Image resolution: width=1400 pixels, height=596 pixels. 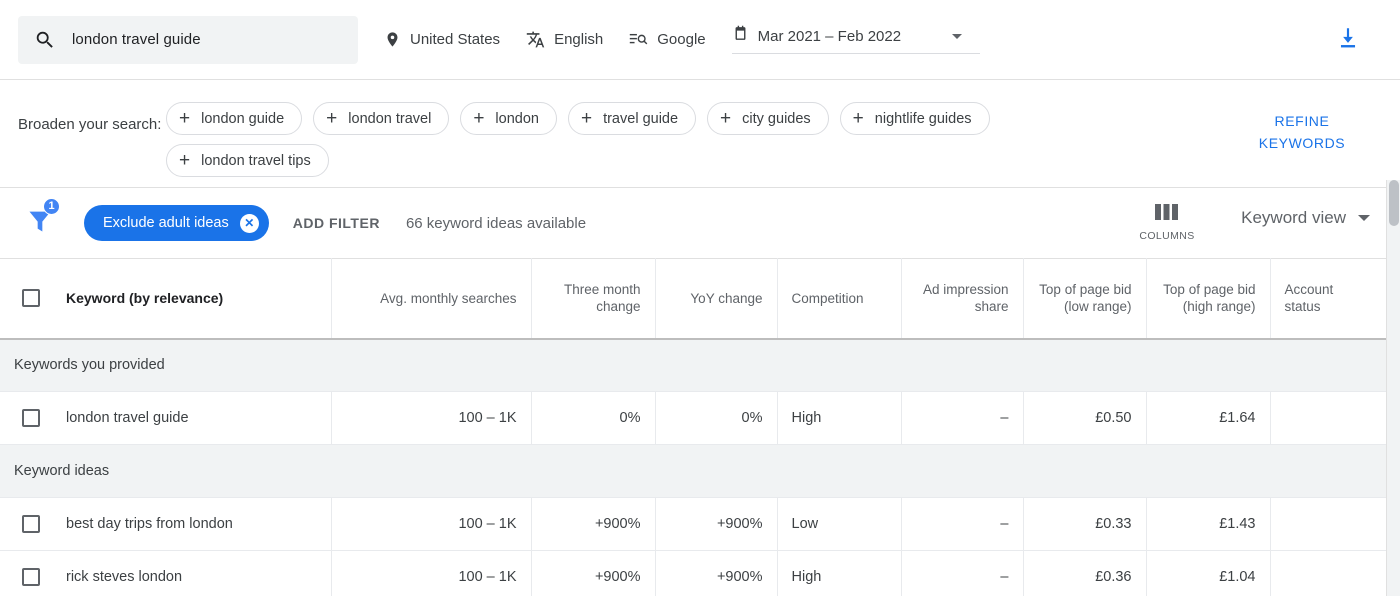 I want to click on group-title-keyword-ideas: Keyword ideas, so click(x=693, y=471).